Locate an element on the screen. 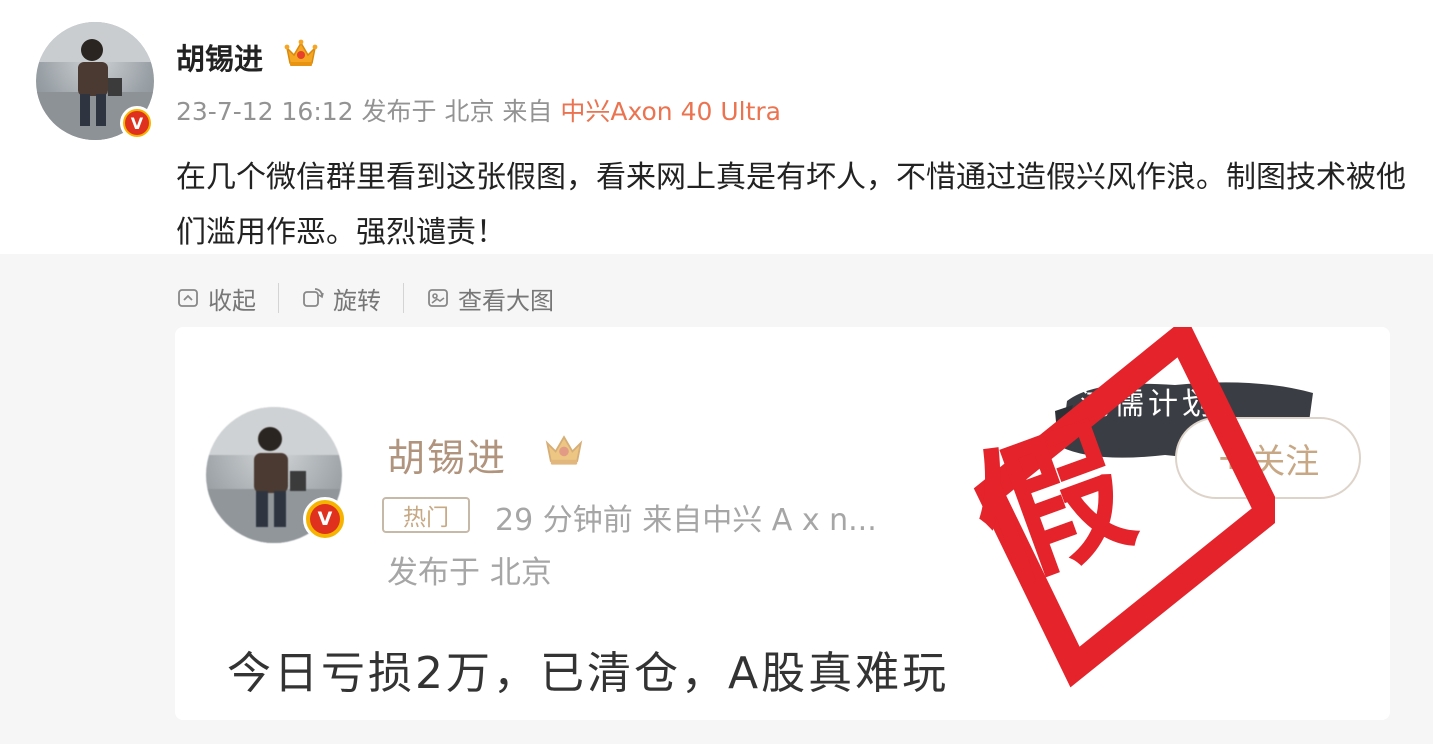  crown-icon is located at coordinates (301, 55).